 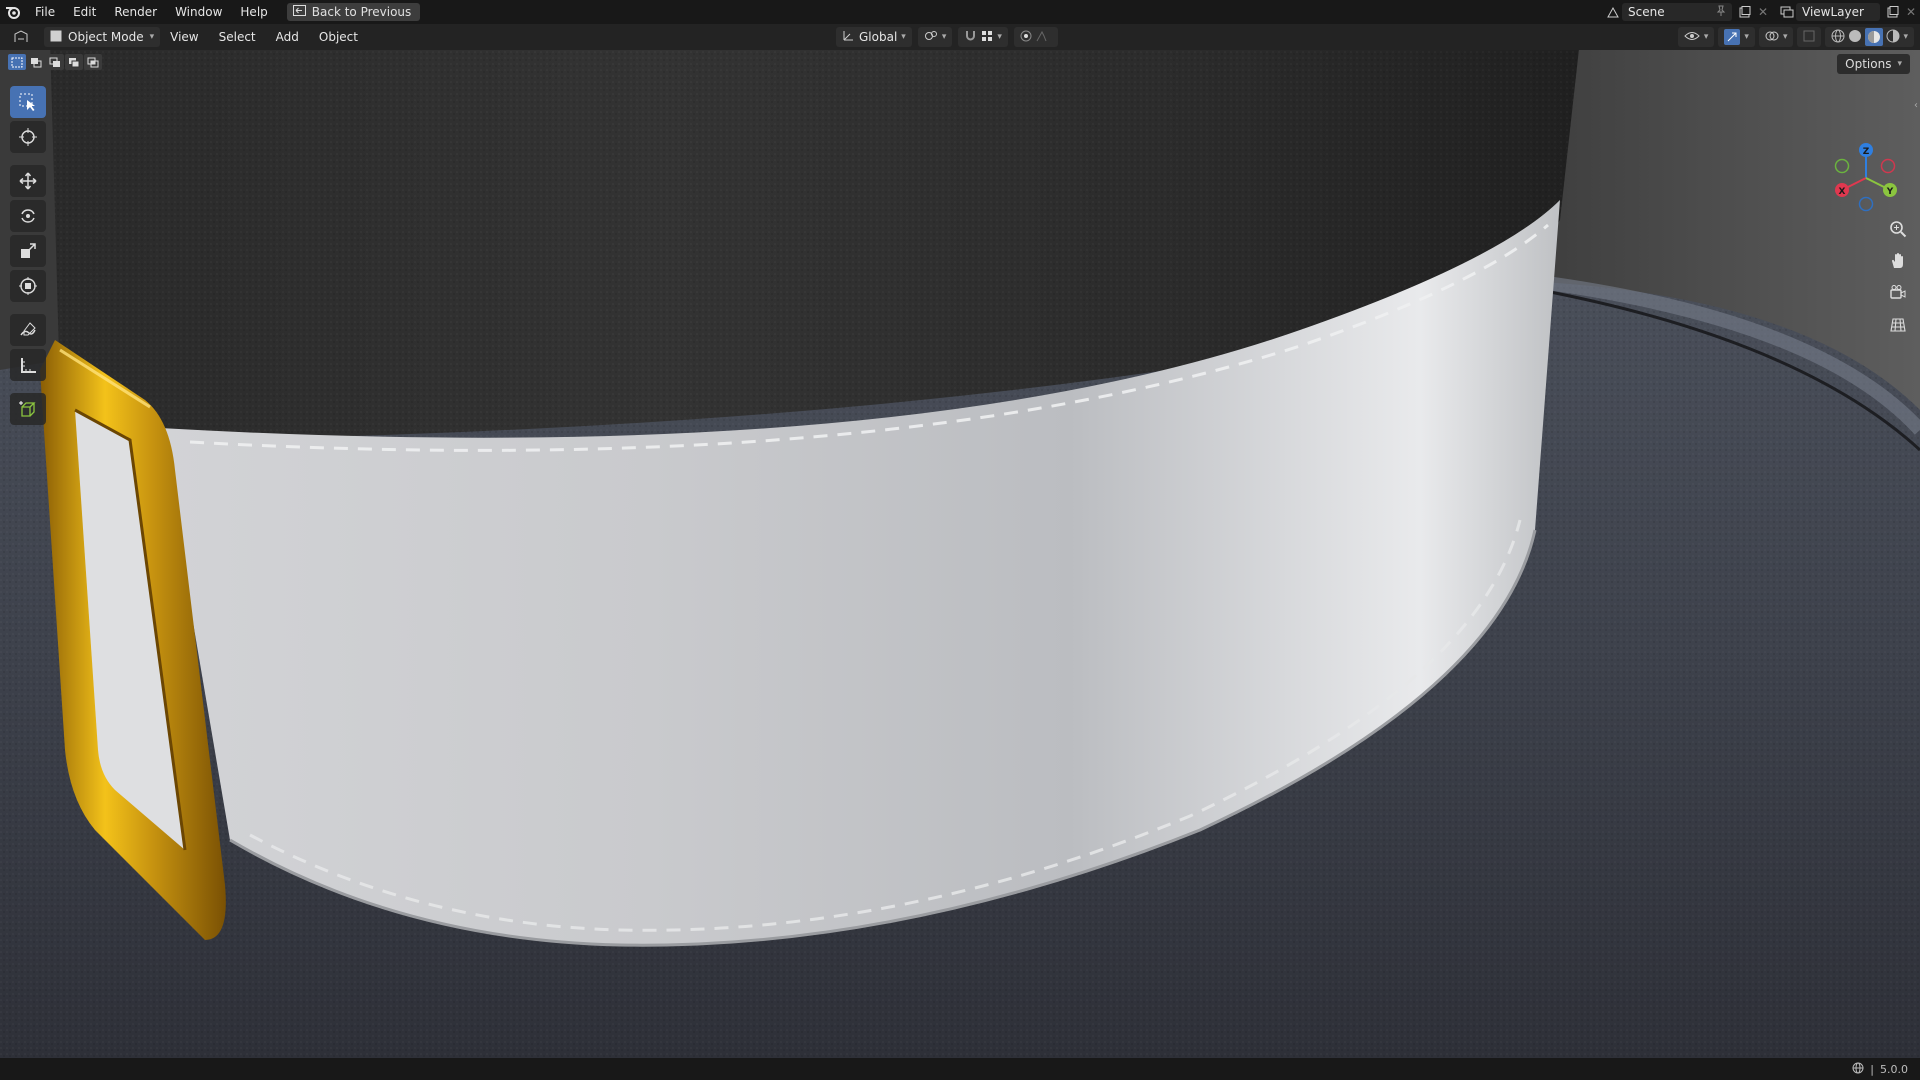 What do you see at coordinates (1732, 37) in the screenshot?
I see `gizmo-icon` at bounding box center [1732, 37].